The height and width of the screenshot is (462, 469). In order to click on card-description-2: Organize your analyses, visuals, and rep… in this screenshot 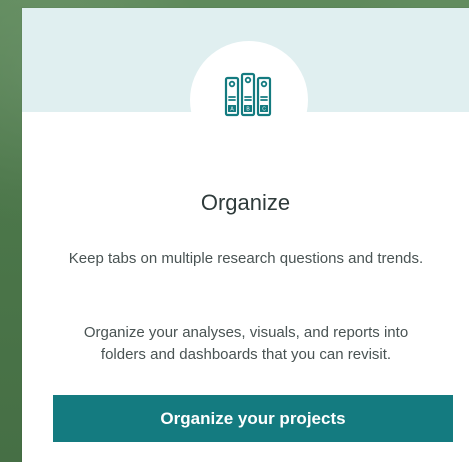, I will do `click(246, 343)`.